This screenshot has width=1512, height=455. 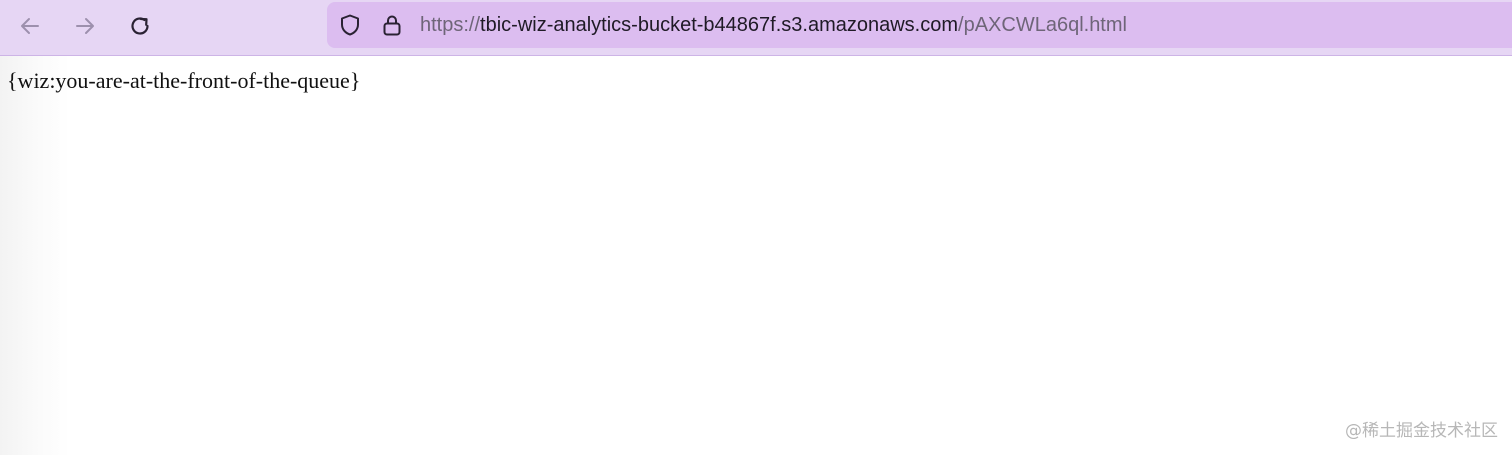 I want to click on arrow-left-icon, so click(x=30, y=26).